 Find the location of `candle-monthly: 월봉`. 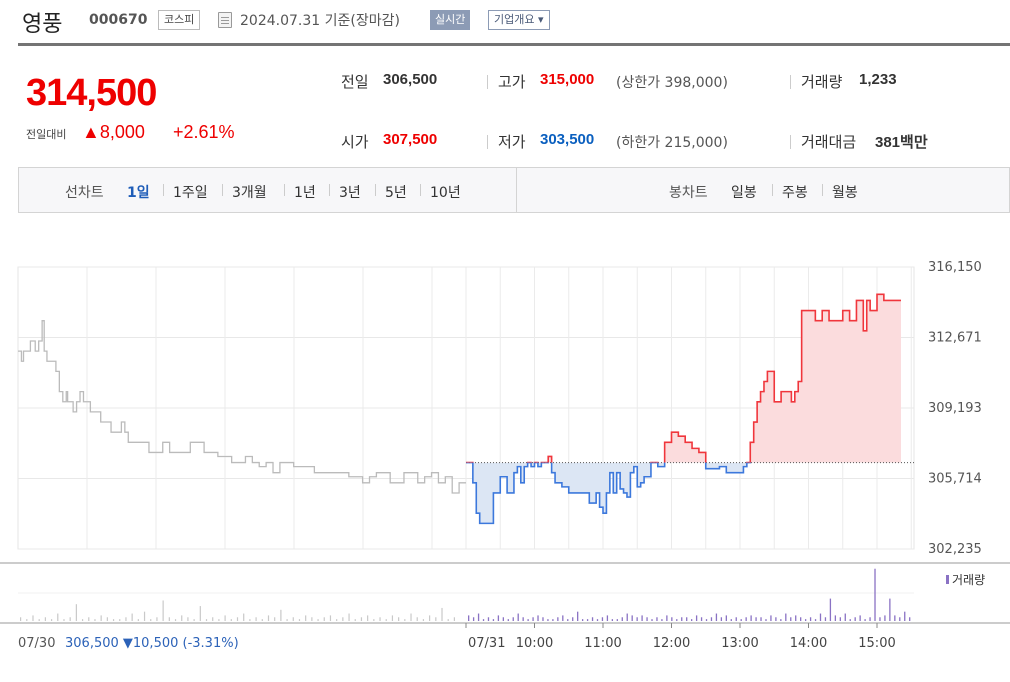

candle-monthly: 월봉 is located at coordinates (845, 192).